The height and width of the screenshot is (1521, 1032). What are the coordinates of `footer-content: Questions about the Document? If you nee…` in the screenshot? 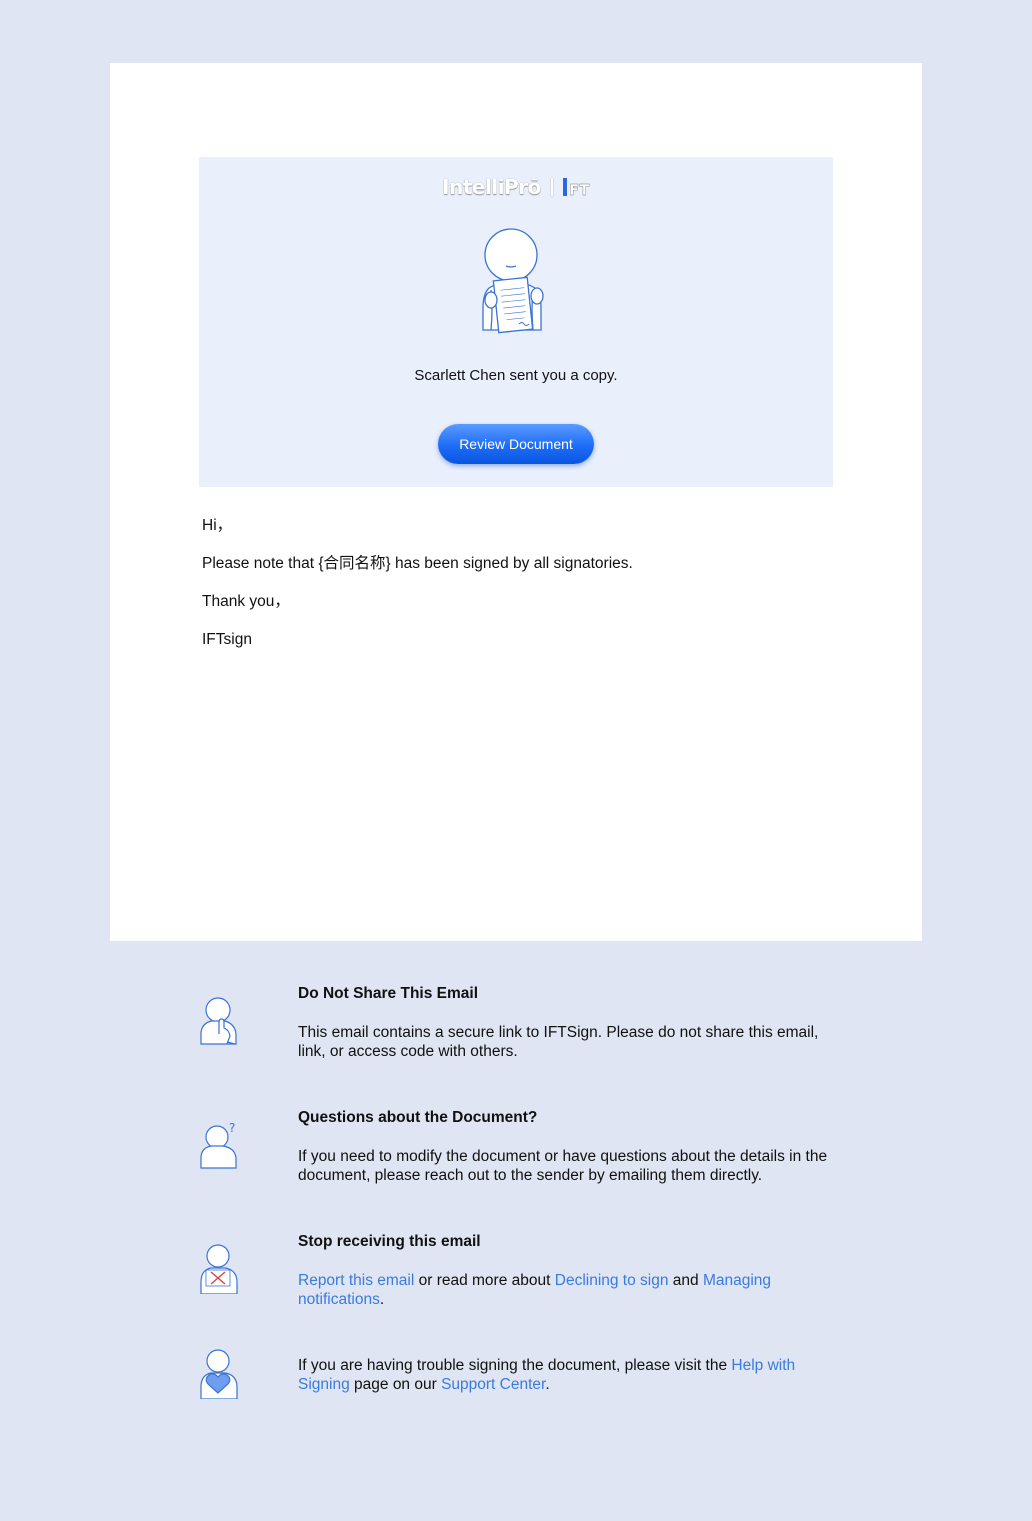 It's located at (563, 1146).